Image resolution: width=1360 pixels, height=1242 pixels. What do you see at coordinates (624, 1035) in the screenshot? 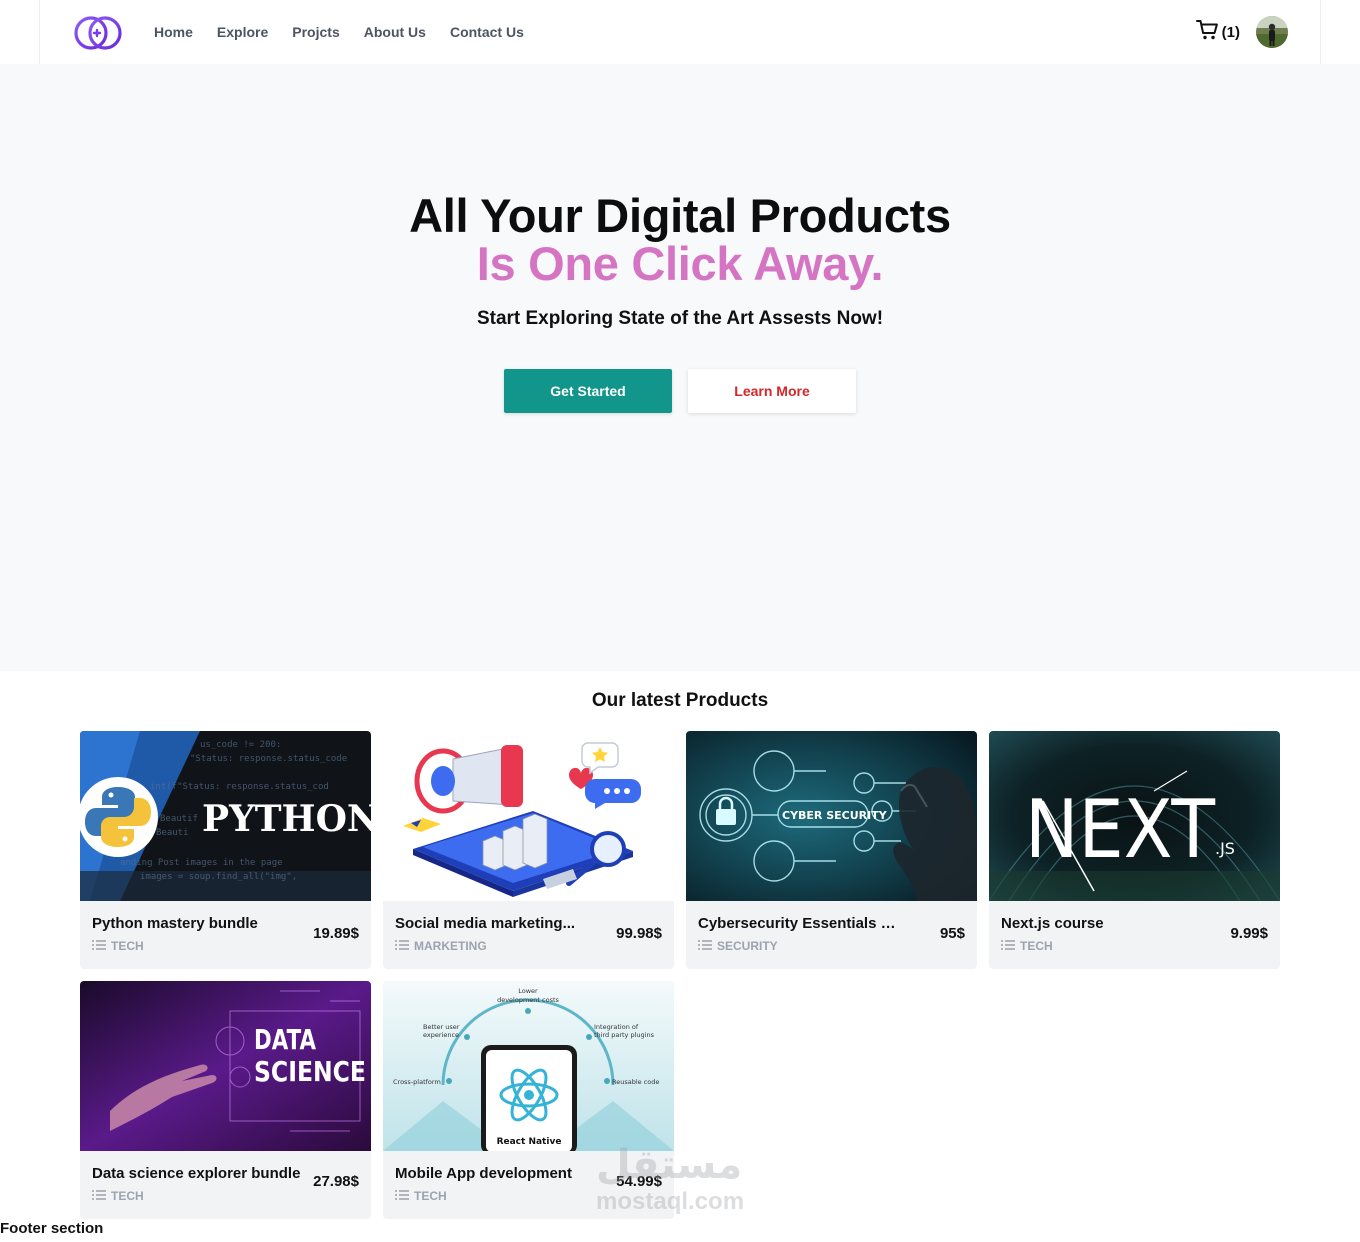
I see `svg-text: third party plugins` at bounding box center [624, 1035].